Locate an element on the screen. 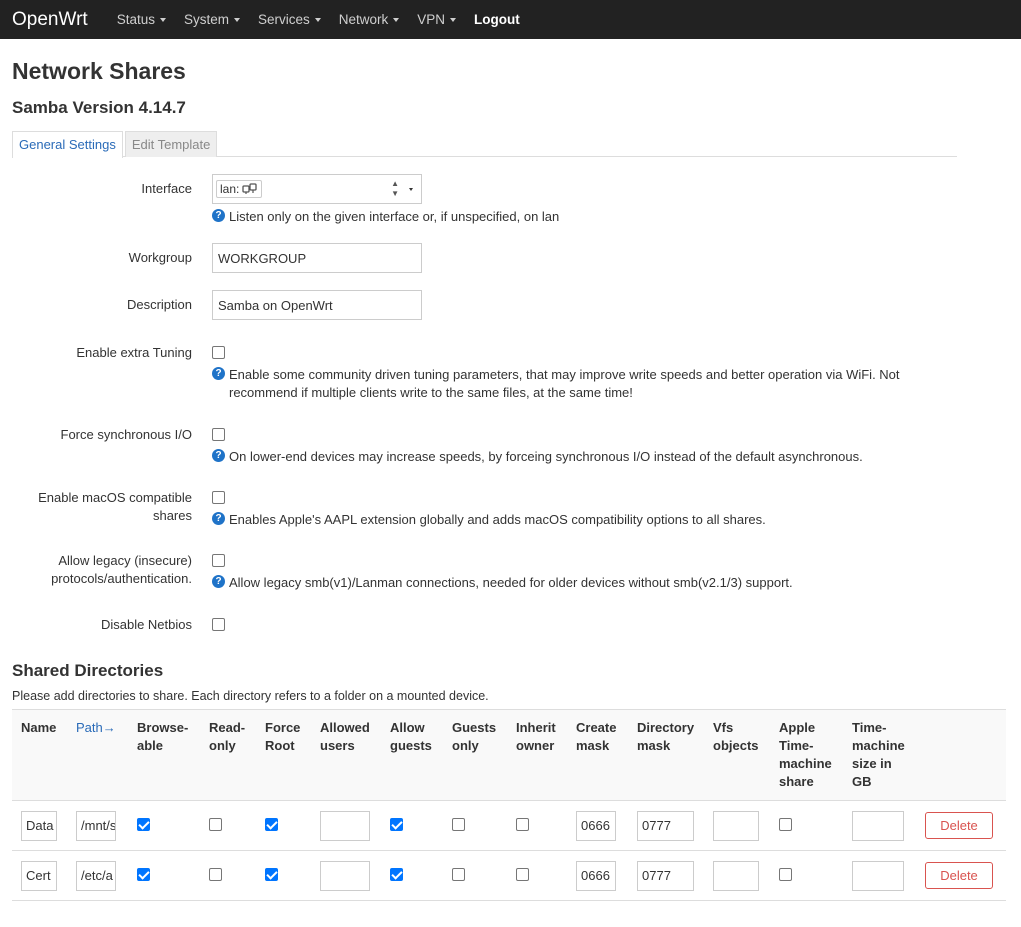  share-name-input: Cert is located at coordinates (39, 875).